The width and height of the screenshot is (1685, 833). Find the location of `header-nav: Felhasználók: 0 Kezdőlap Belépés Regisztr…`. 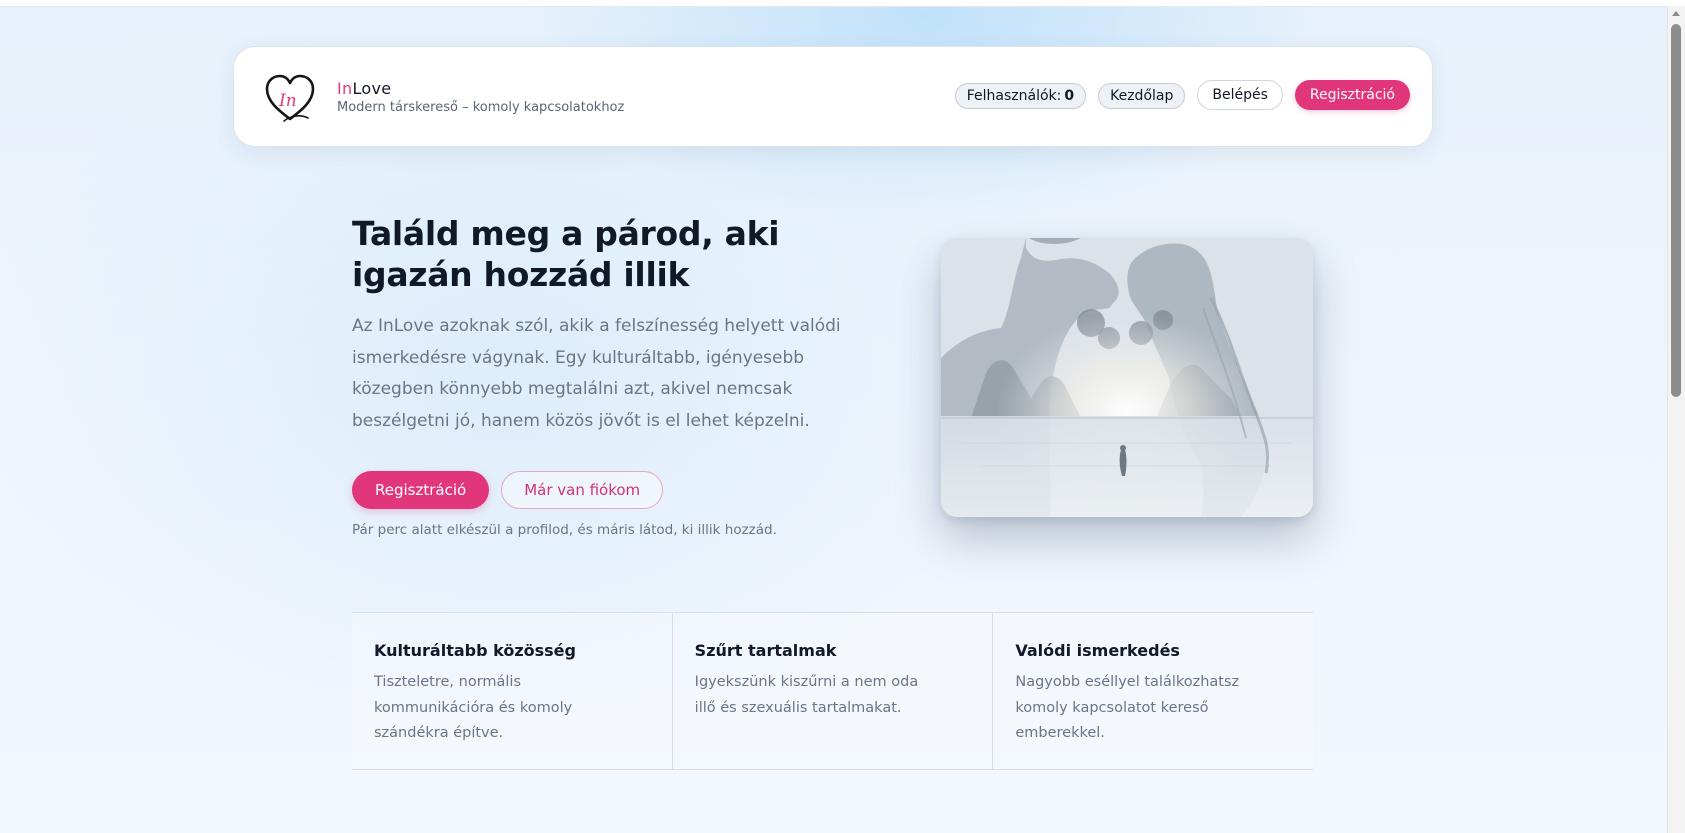

header-nav: Felhasználók: 0 Kezdőlap Belépés Regisztr… is located at coordinates (1182, 95).